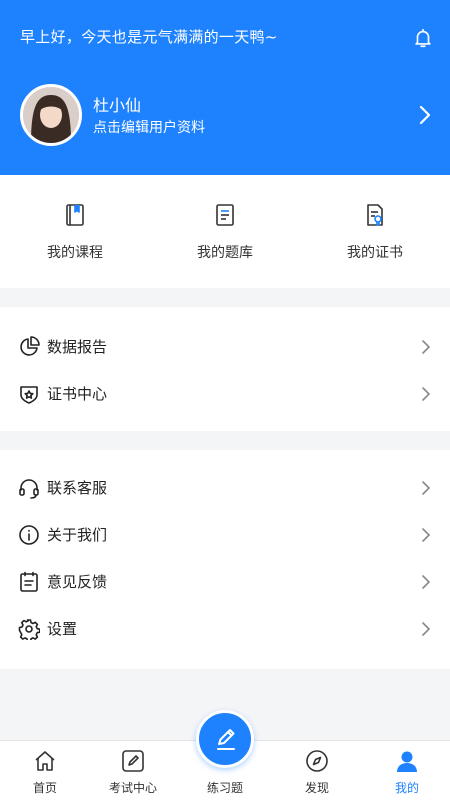  I want to click on tab-label: 考试中心, so click(132, 788).